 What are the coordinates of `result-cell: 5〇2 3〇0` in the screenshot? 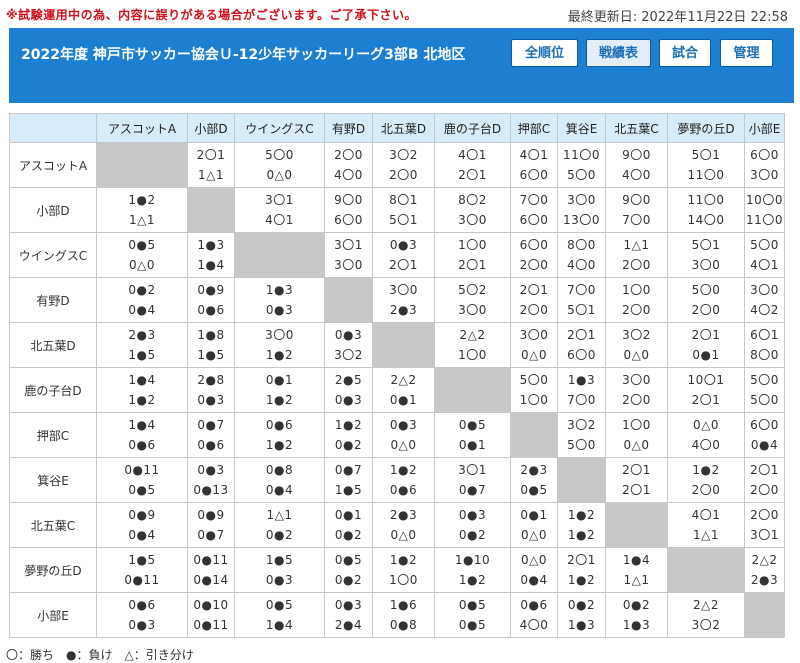 It's located at (472, 300).